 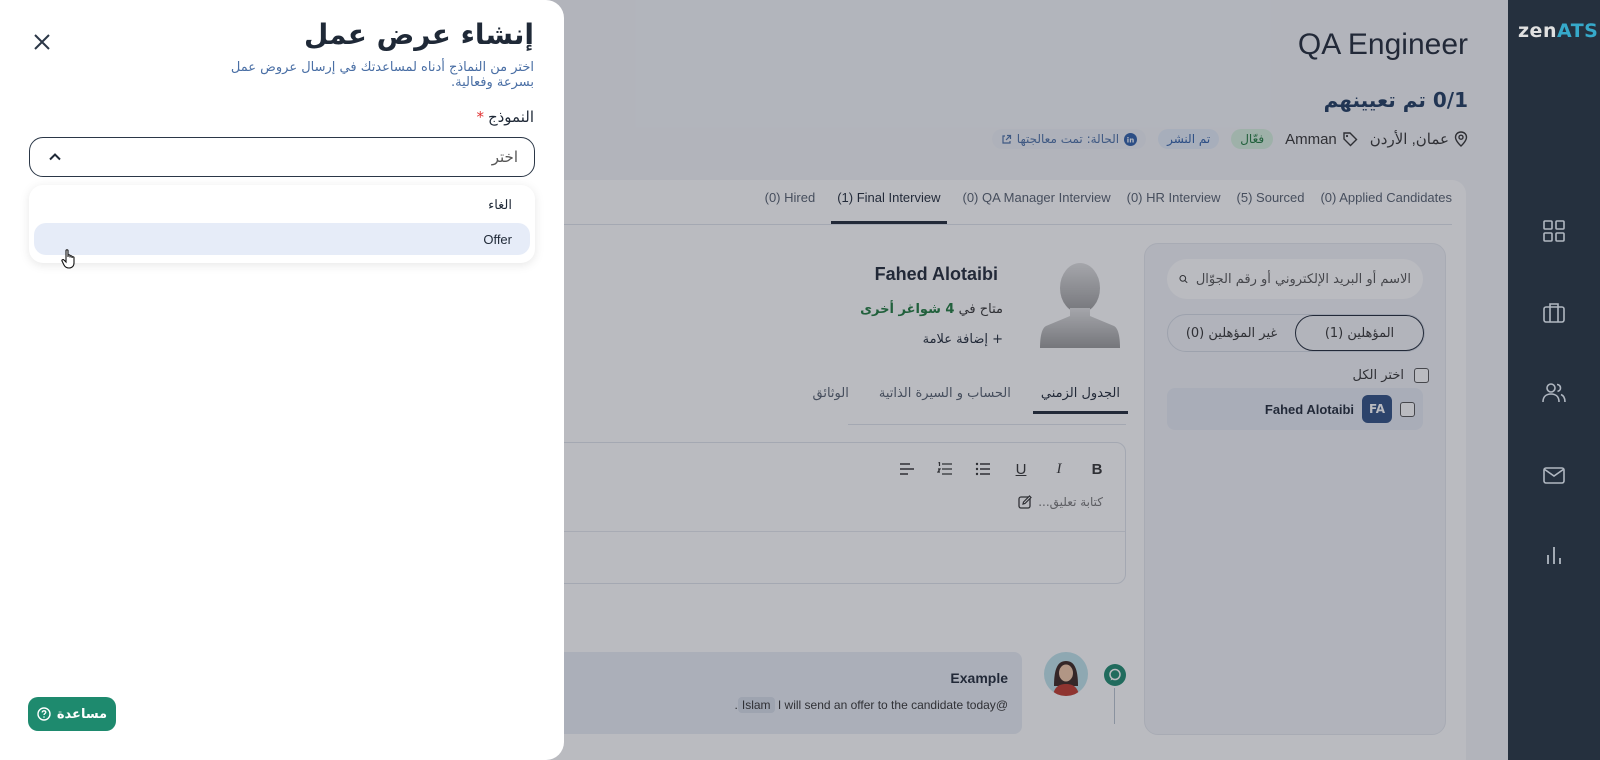 What do you see at coordinates (418, 34) in the screenshot?
I see `drawer-title: إنشاء عرض عمل` at bounding box center [418, 34].